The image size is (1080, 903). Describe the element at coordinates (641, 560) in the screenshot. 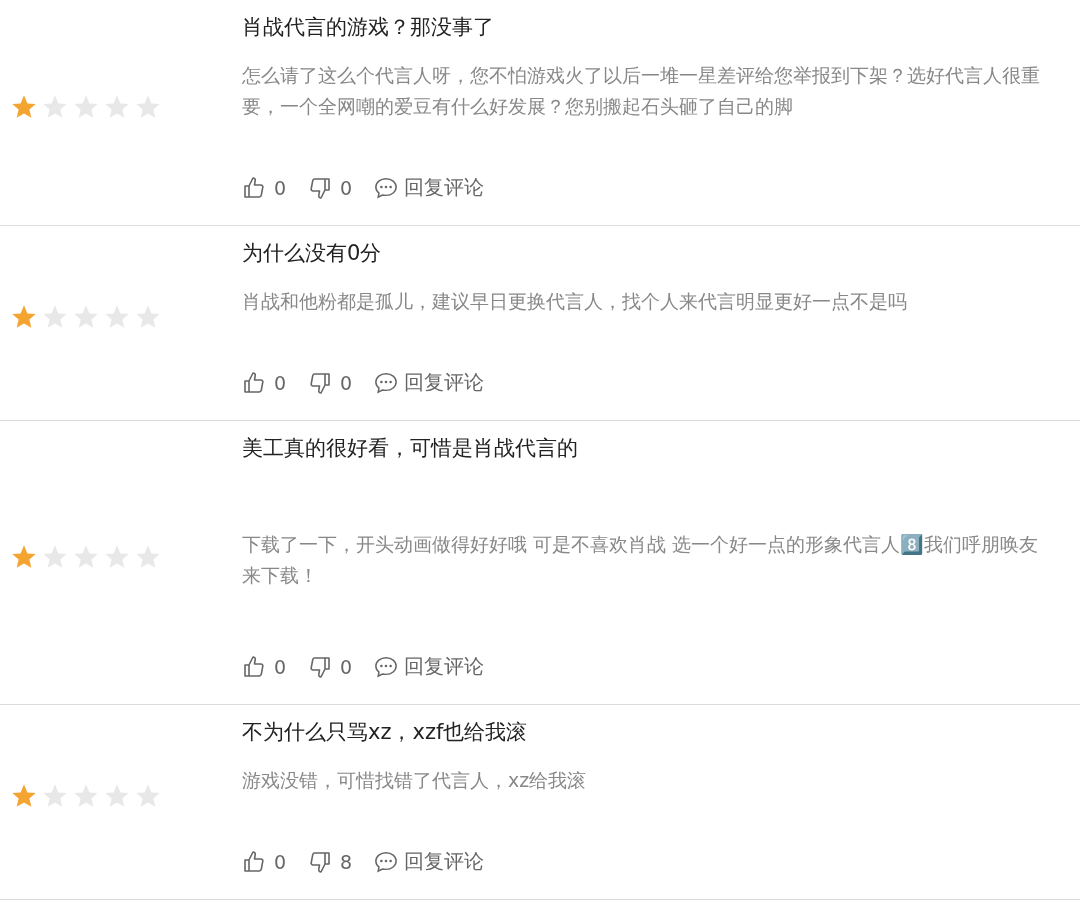

I see `review-text: 下载了一下，开头动画做得好好哦 可是不喜欢肖战 选一个好一点的形象代言人8⃣我们呼朋唤友来下载！` at that location.